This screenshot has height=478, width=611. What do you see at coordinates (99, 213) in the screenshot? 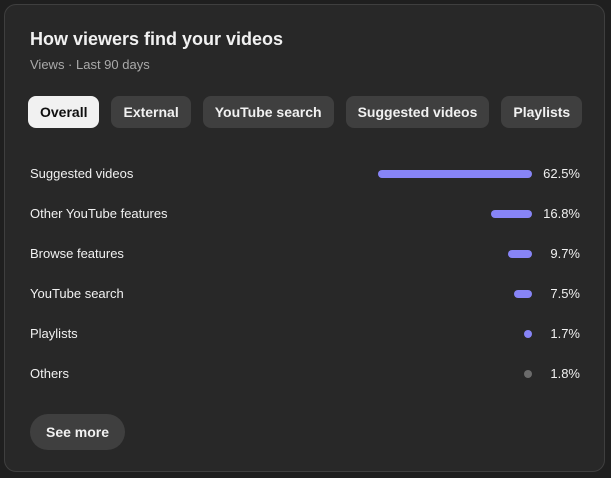
I see `source-label: Other YouTube features` at bounding box center [99, 213].